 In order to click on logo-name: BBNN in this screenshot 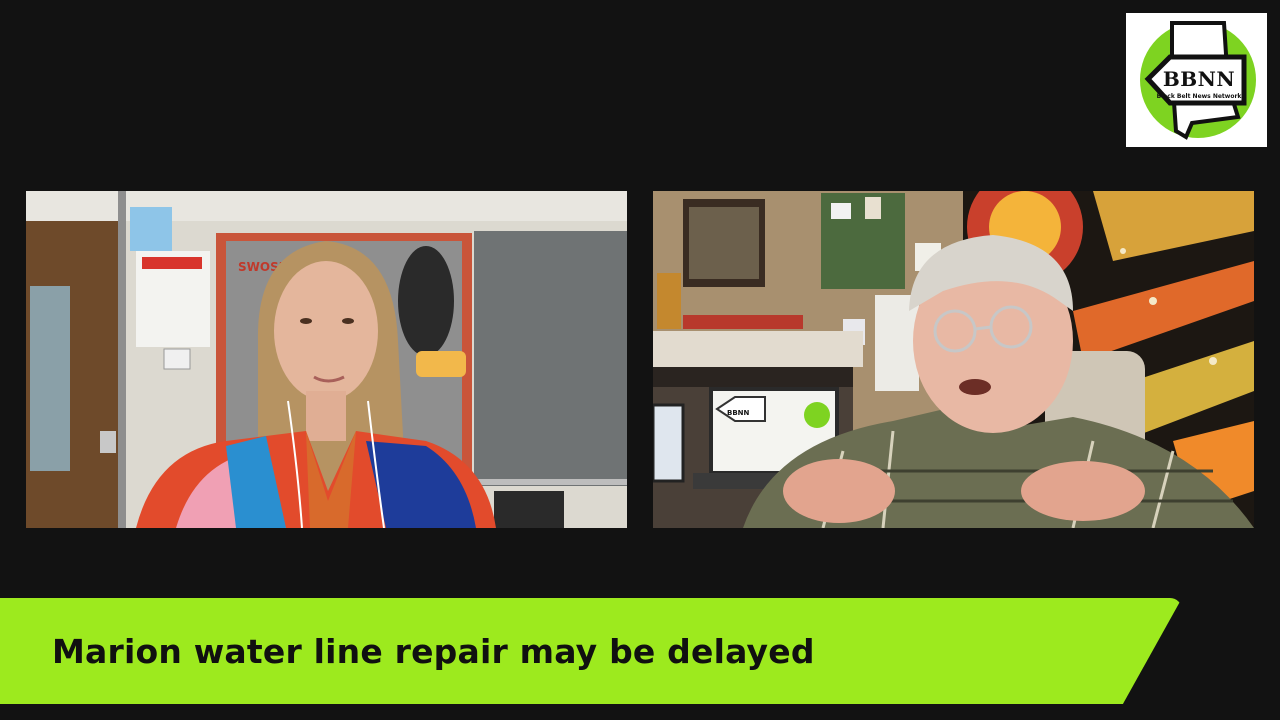, I will do `click(1199, 79)`.